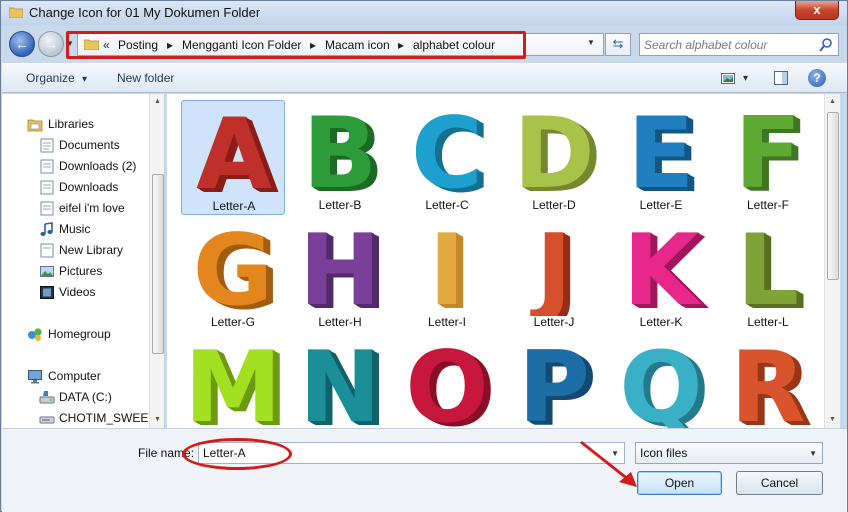 This screenshot has height=512, width=848. What do you see at coordinates (662, 268) in the screenshot?
I see `svg-text: K` at bounding box center [662, 268].